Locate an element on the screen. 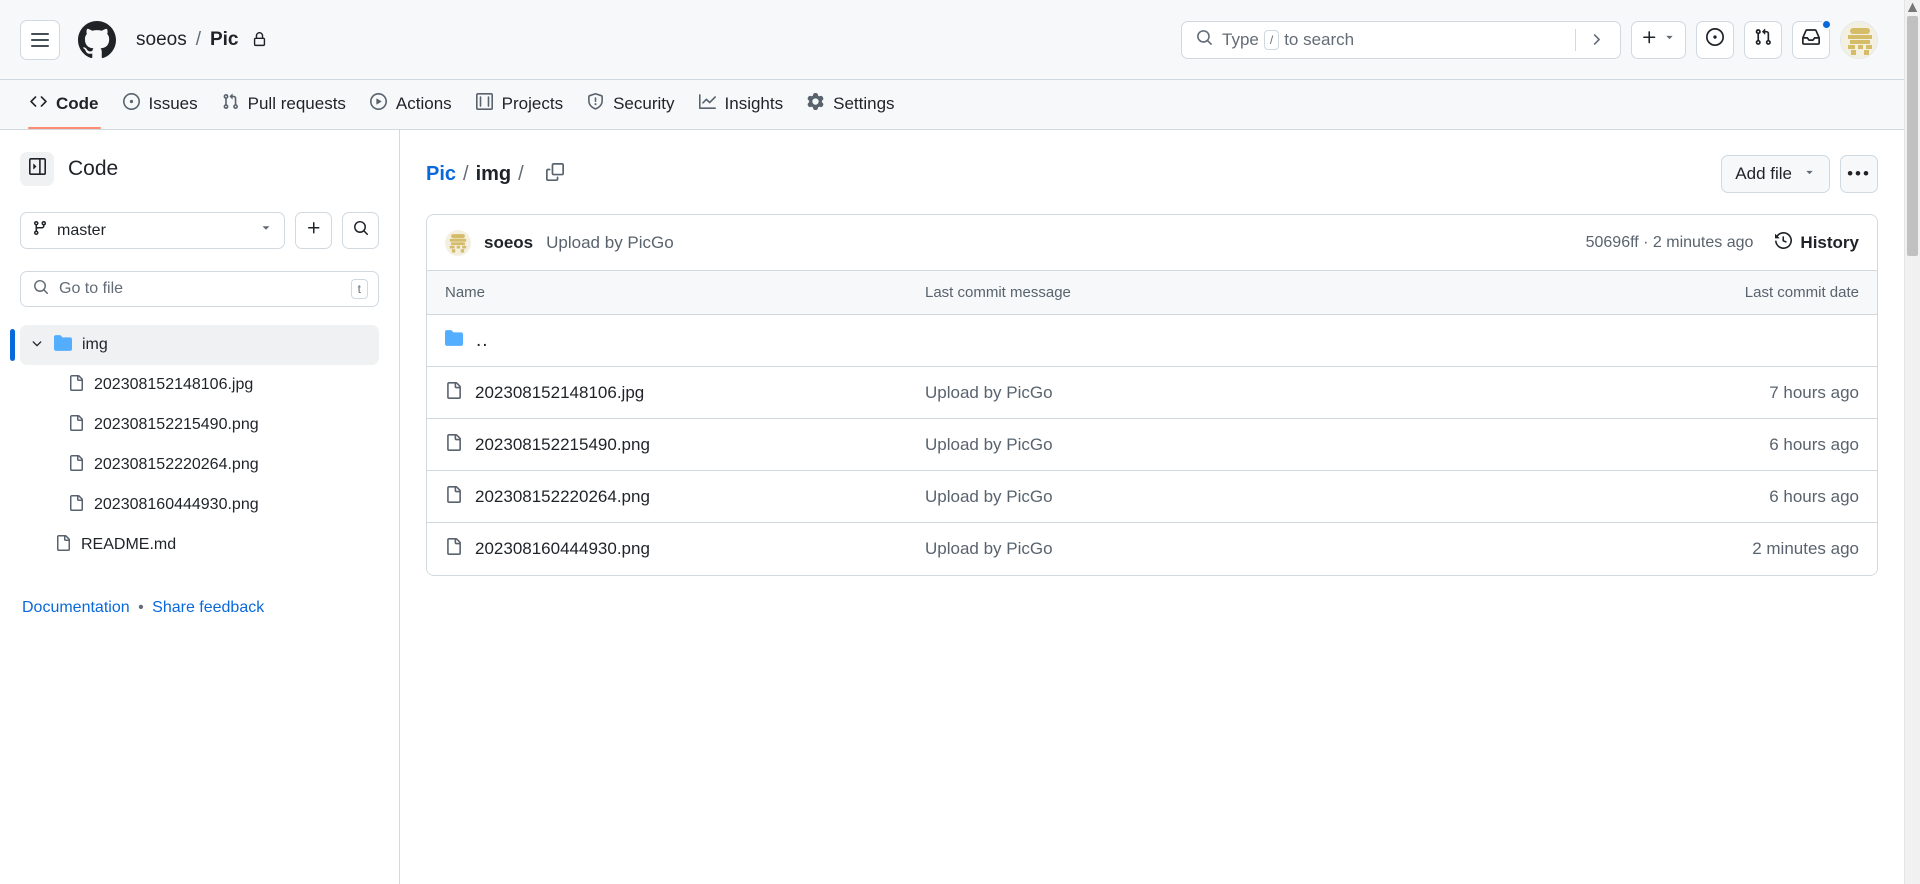 This screenshot has height=884, width=1920. tab-settings: Settings is located at coordinates (850, 104).